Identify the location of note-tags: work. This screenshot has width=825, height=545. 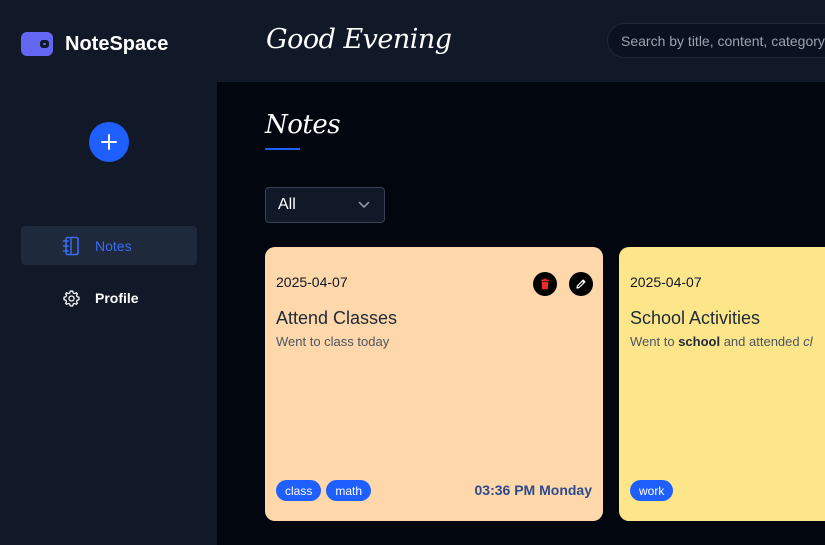
(652, 490).